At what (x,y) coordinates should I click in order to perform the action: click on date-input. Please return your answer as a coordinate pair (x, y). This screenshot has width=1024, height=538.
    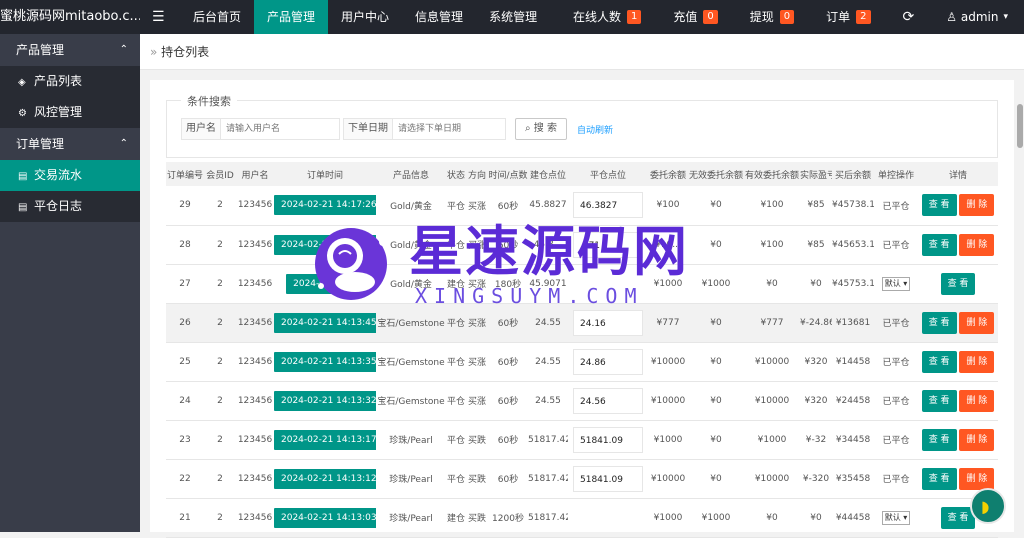
    Looking at the image, I should click on (449, 129).